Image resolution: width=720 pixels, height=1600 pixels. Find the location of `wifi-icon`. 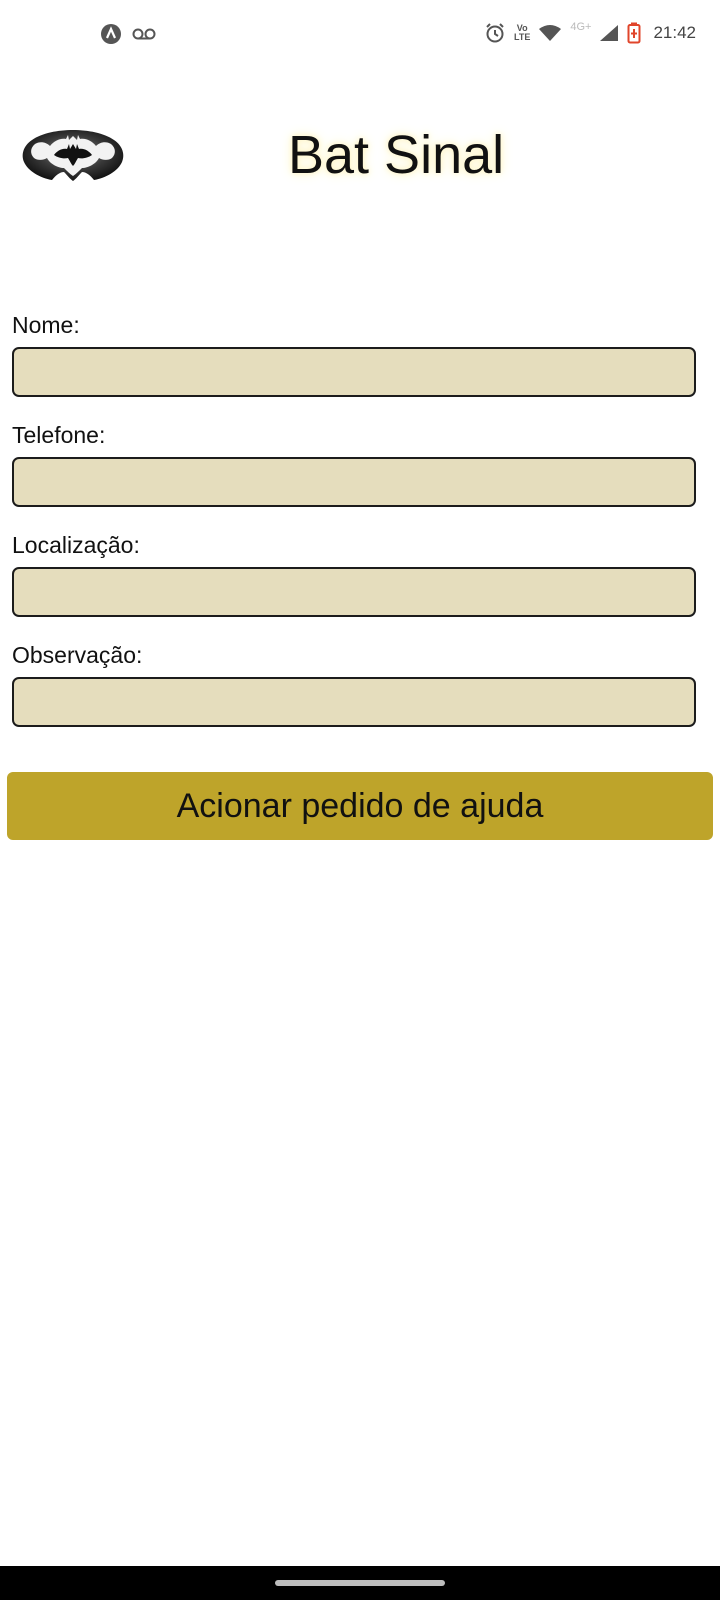

wifi-icon is located at coordinates (550, 33).